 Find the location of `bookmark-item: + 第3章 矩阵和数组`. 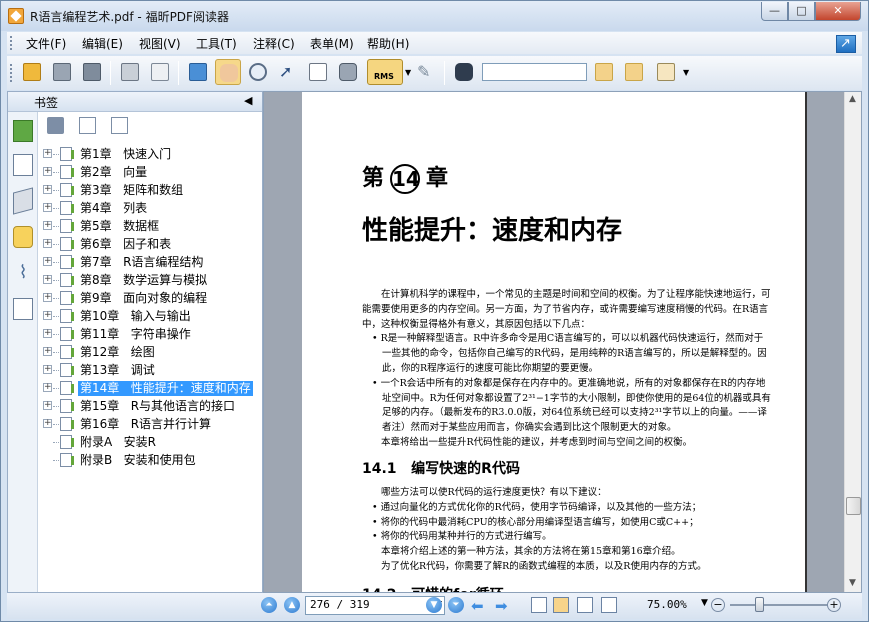

bookmark-item: + 第3章 矩阵和数组 is located at coordinates (151, 190).